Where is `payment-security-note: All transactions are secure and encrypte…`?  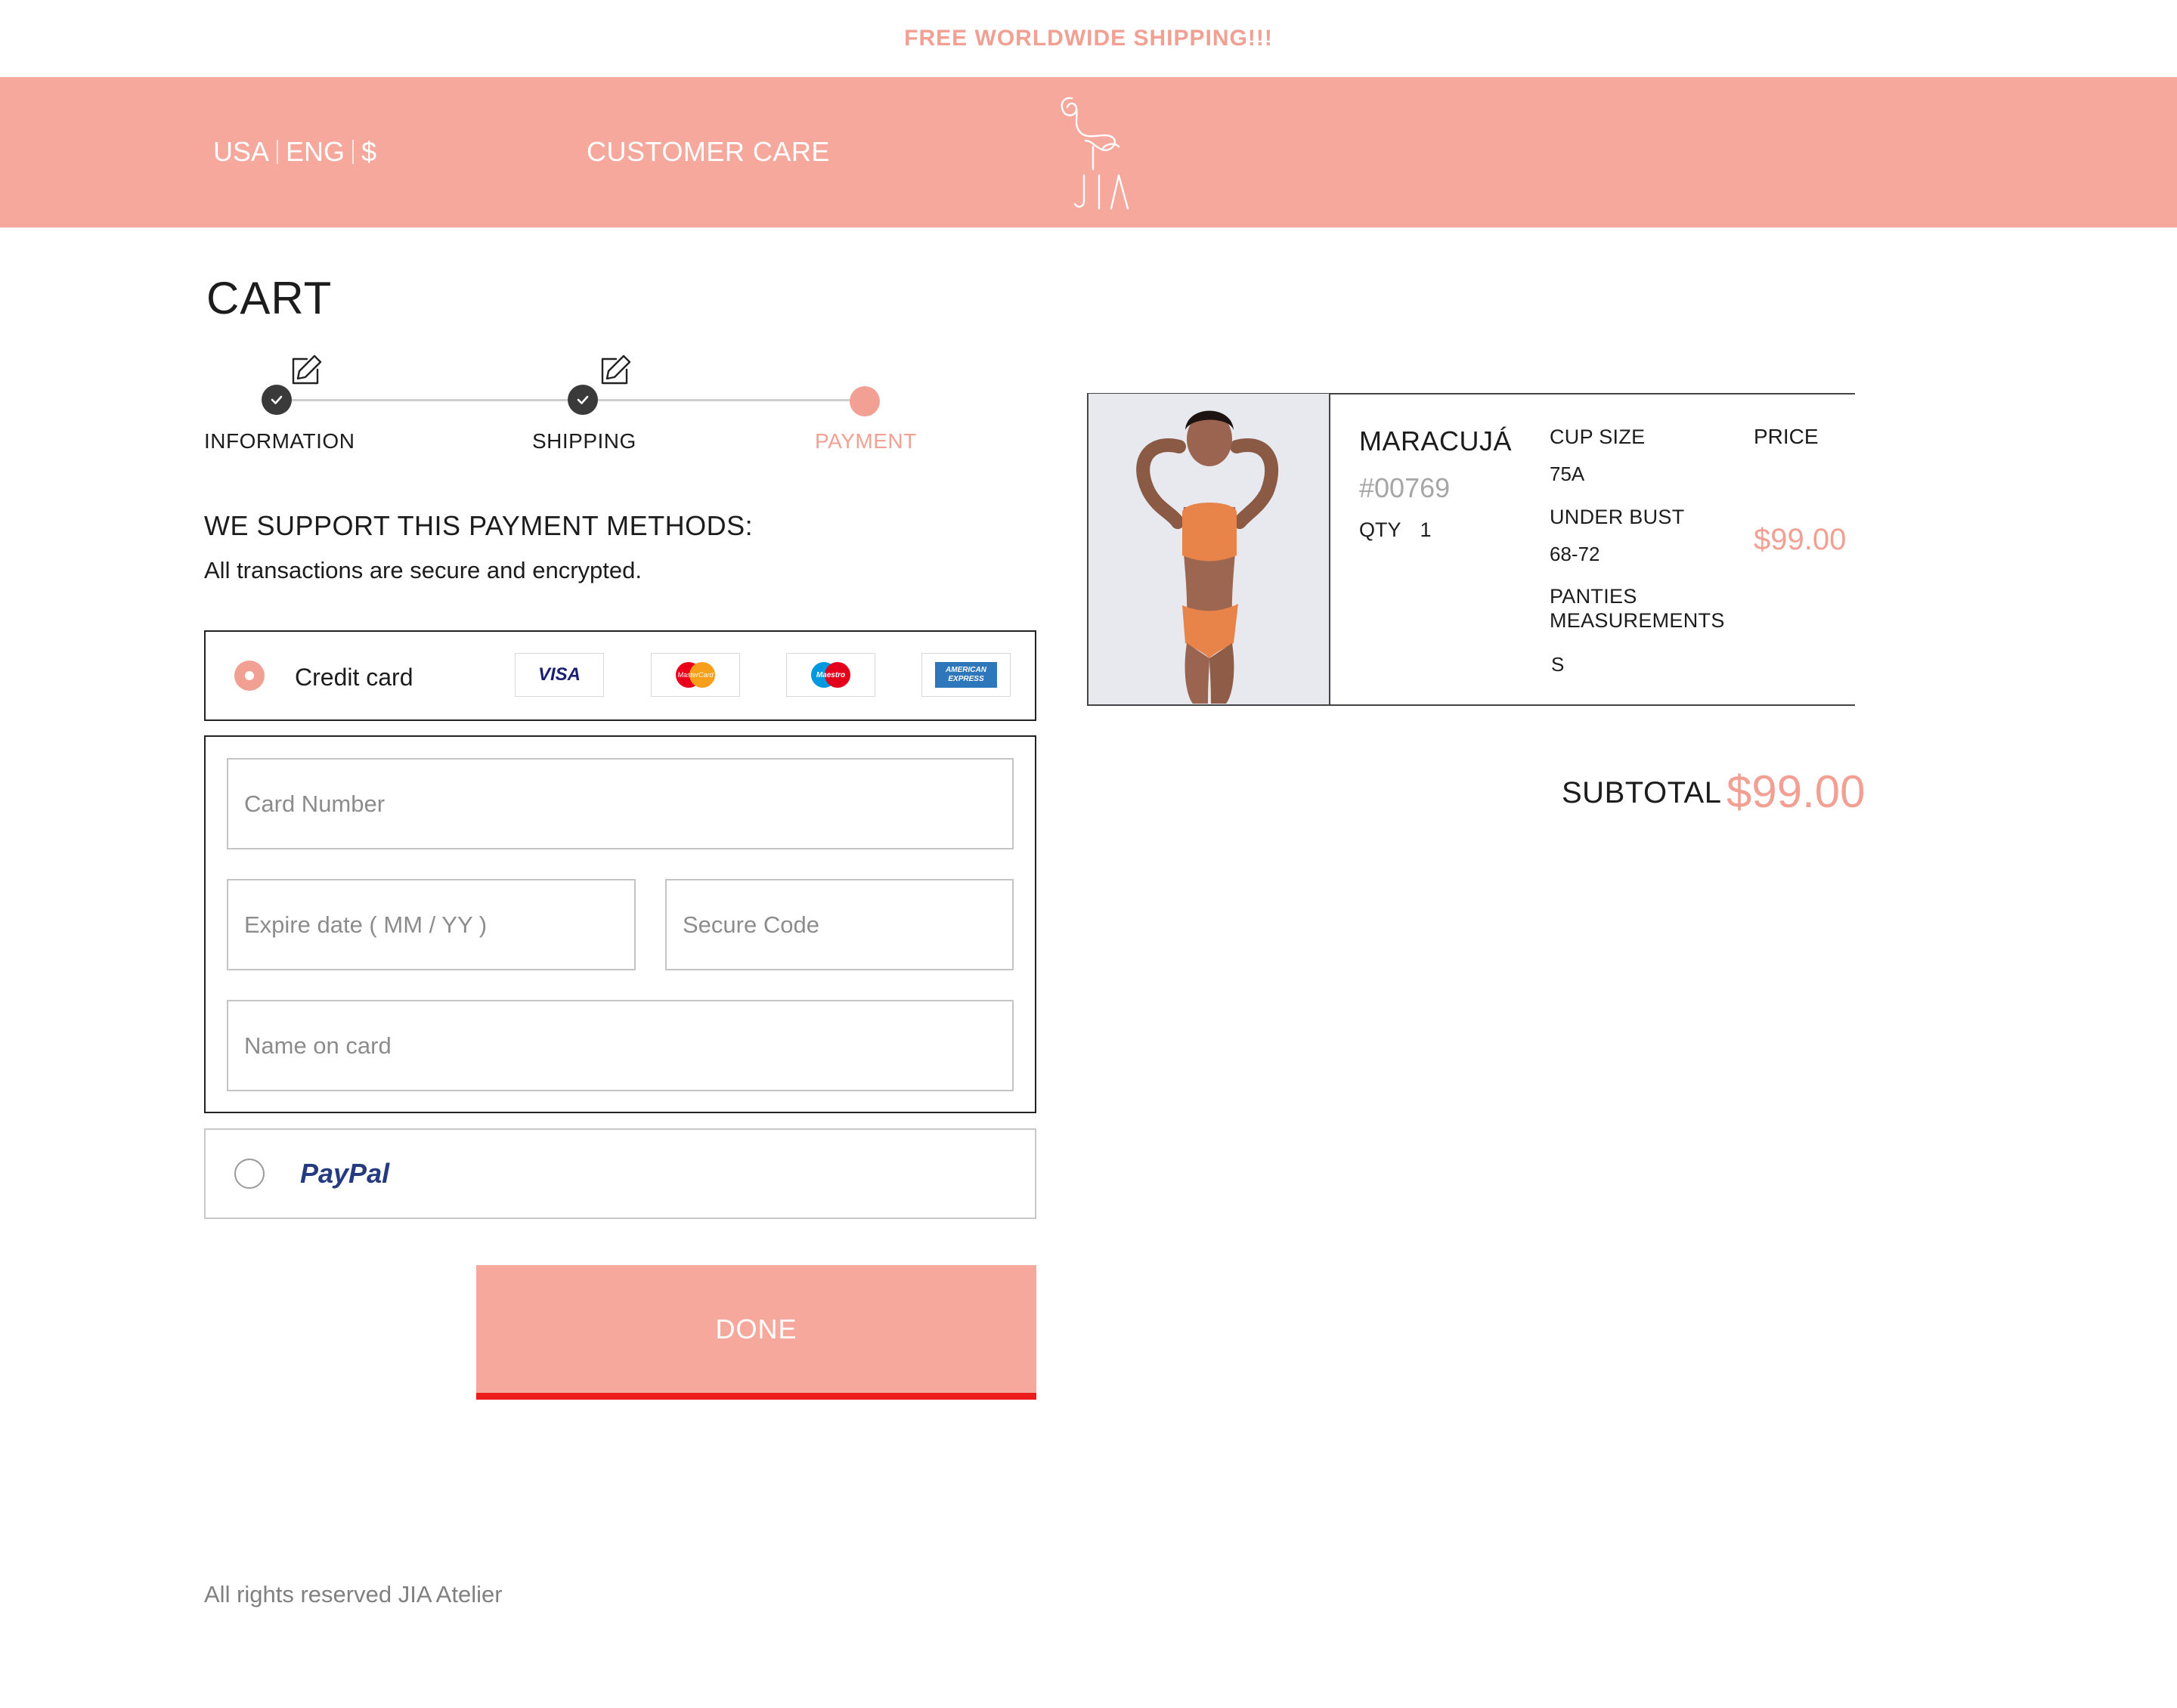 payment-security-note: All transactions are secure and encrypte… is located at coordinates (423, 570).